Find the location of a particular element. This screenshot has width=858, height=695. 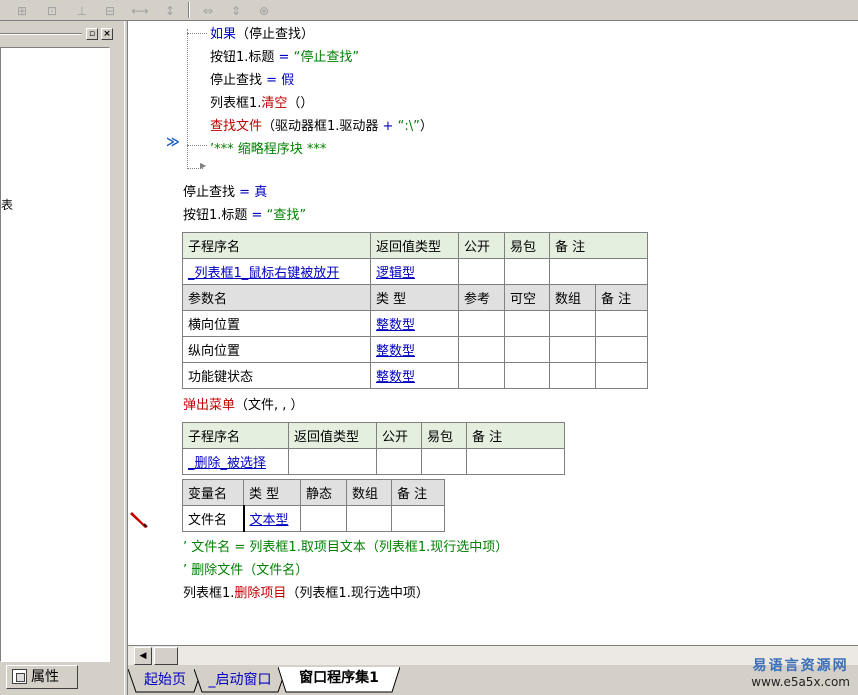

properties-tab-label: 属性 is located at coordinates (45, 677).